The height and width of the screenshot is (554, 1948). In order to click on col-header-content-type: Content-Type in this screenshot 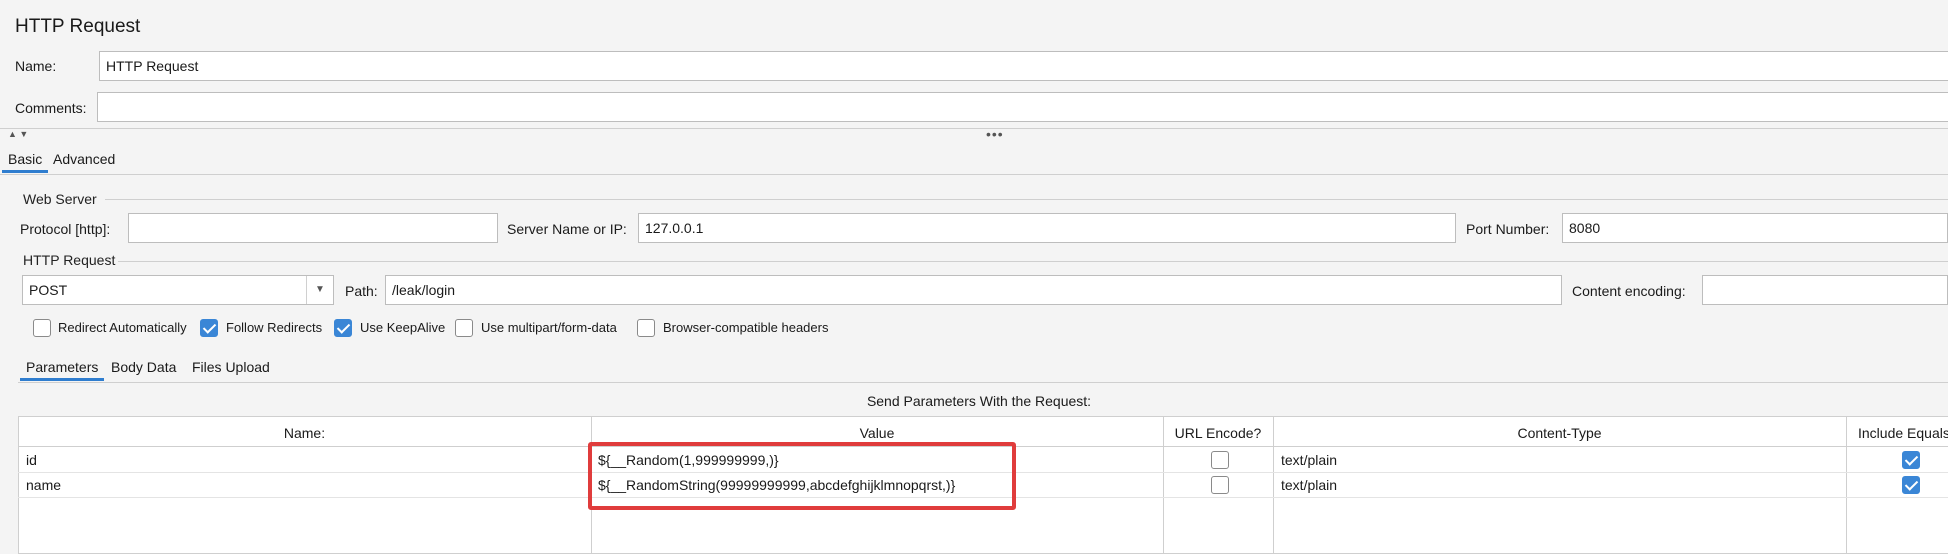, I will do `click(1559, 433)`.